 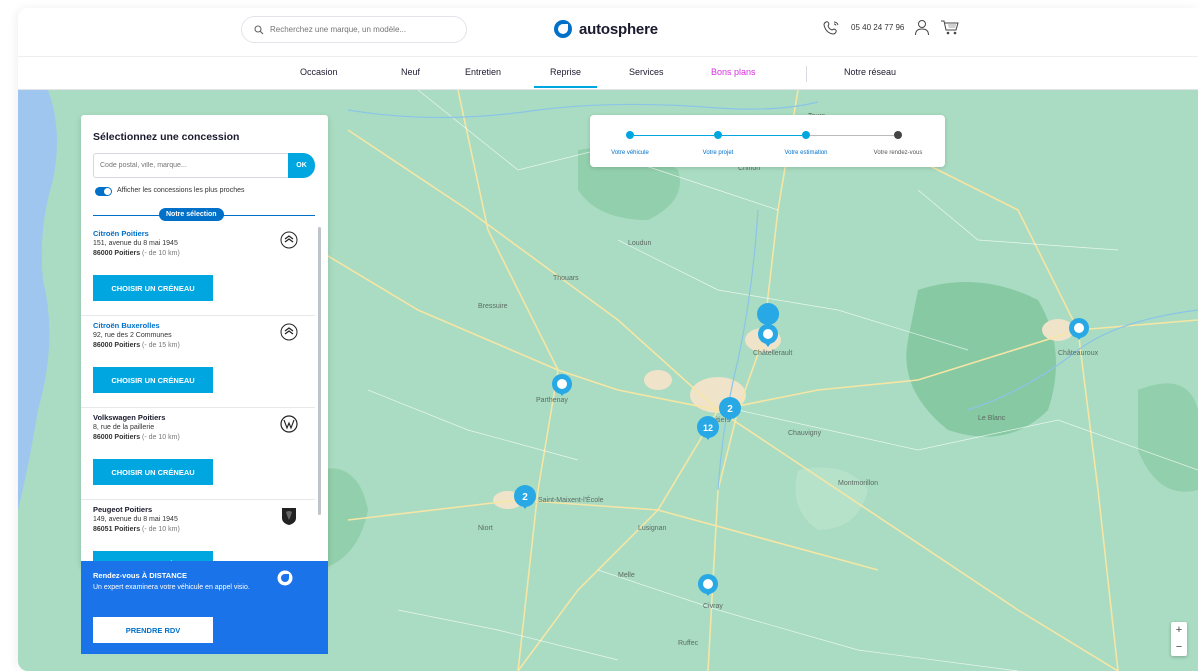 I want to click on selection-badge: Notre sélection, so click(x=191, y=214).